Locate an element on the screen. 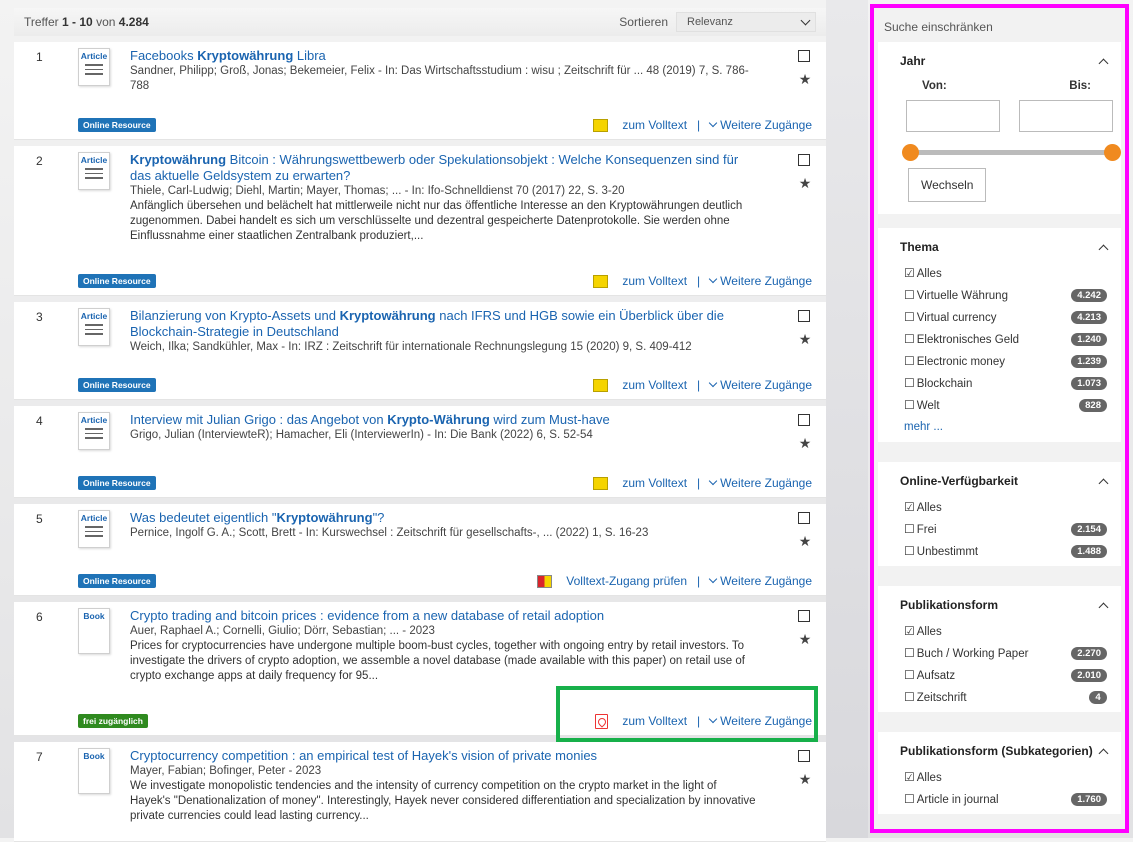 This screenshot has height=842, width=1133. facet-header: Jahr is located at coordinates (999, 56).